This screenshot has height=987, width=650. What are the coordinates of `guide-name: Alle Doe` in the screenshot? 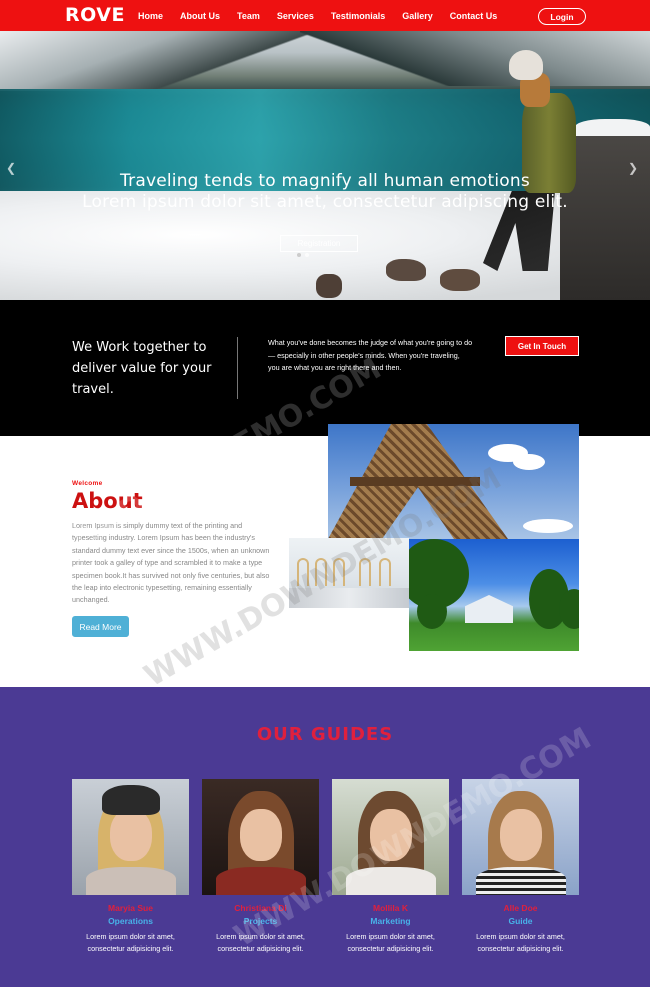 It's located at (520, 908).